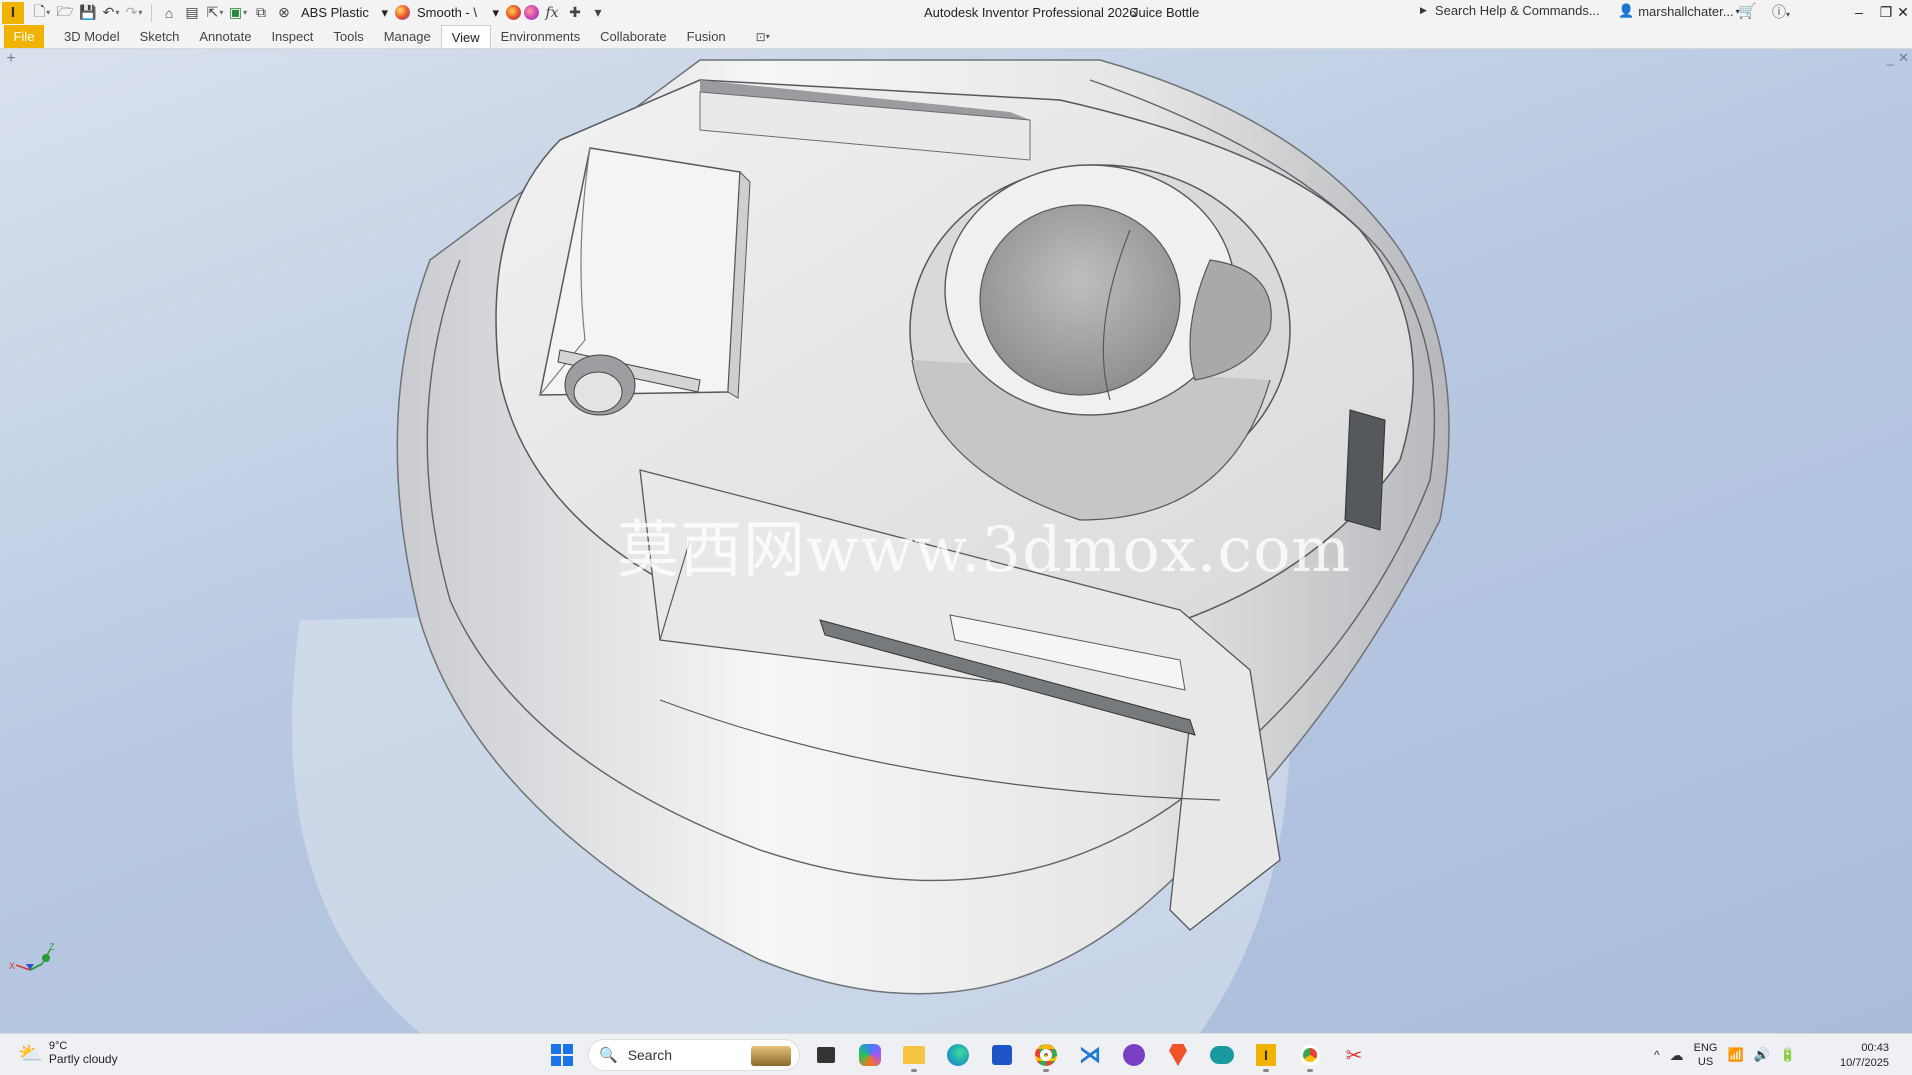 The width and height of the screenshot is (1912, 1075). I want to click on add-tab-icon: +, so click(11, 59).